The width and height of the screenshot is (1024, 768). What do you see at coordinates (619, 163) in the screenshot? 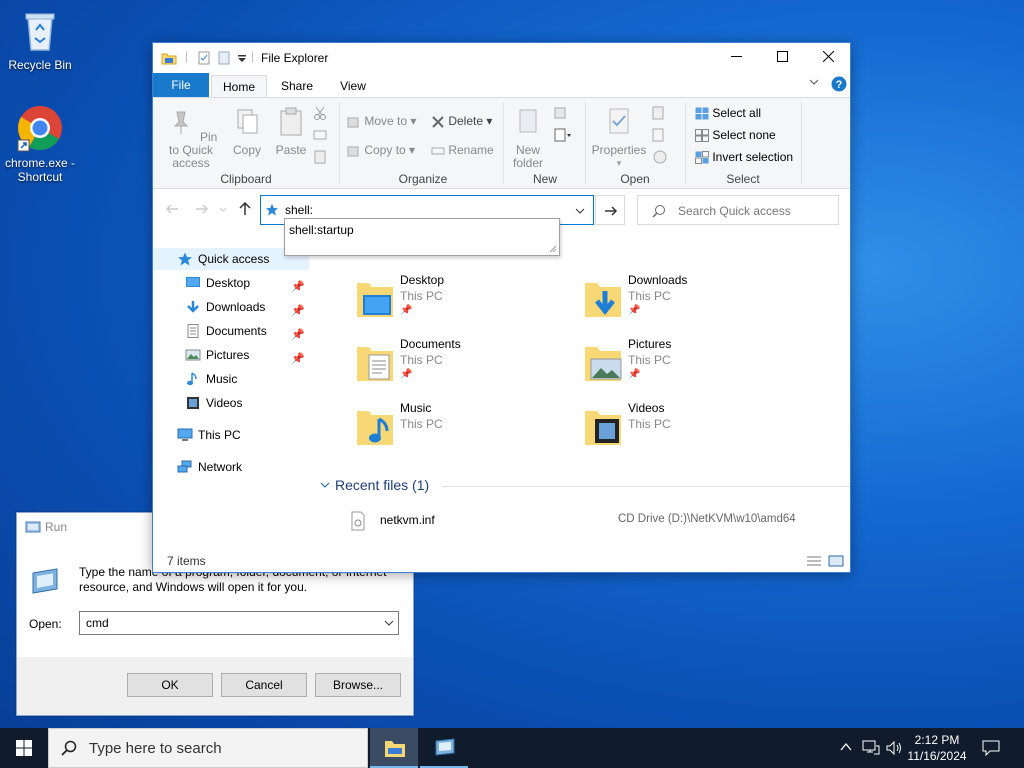
I see `properties-dropdown-icon: ▾` at bounding box center [619, 163].